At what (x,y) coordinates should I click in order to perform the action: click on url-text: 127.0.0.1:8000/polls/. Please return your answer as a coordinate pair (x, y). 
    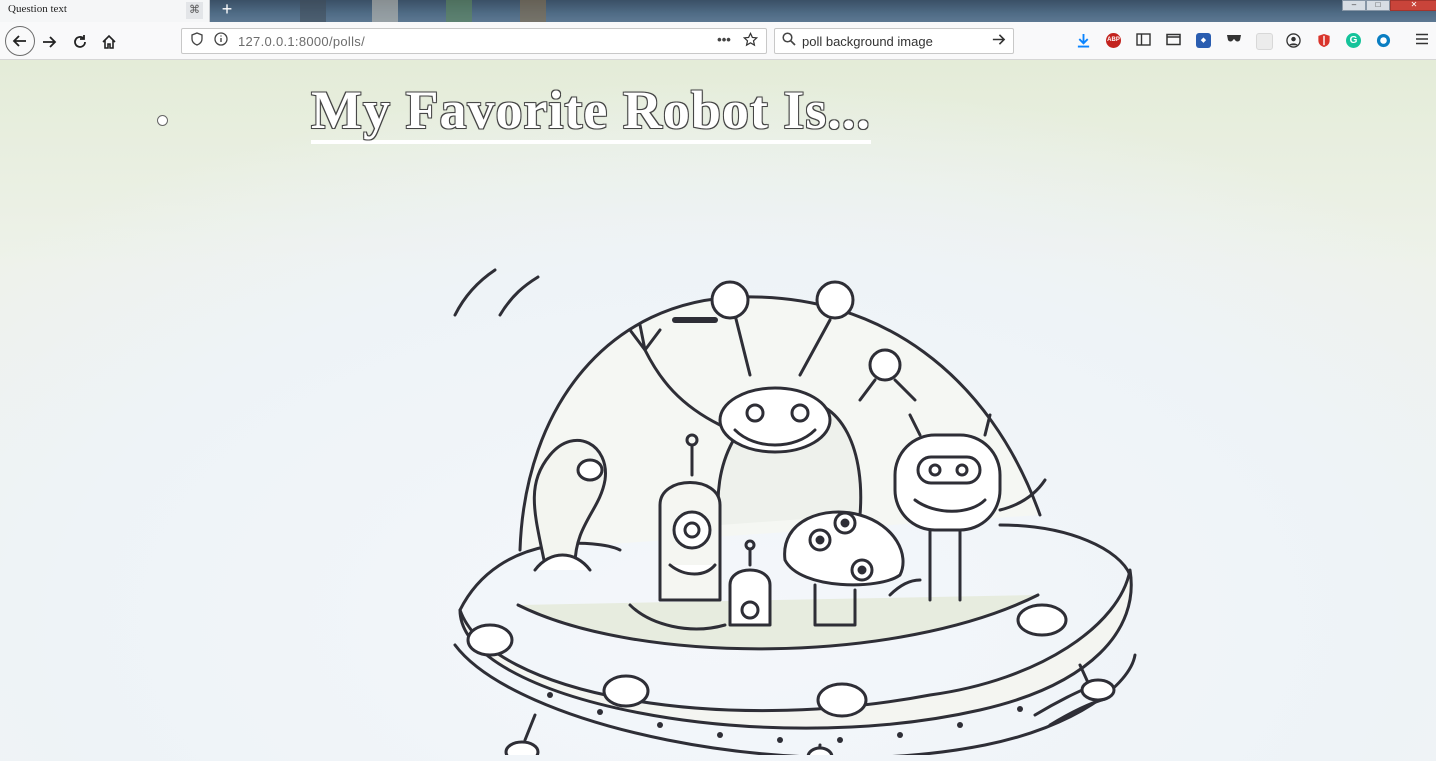
    Looking at the image, I should click on (302, 41).